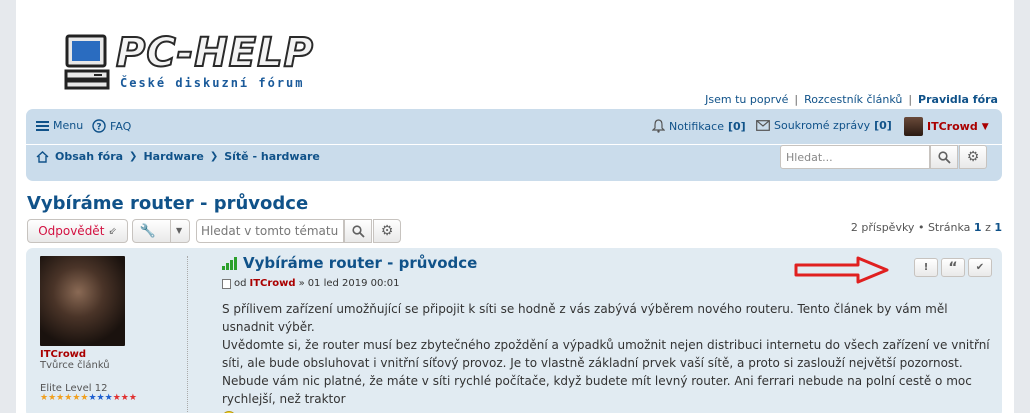  What do you see at coordinates (998, 227) in the screenshot?
I see `page-total: 1` at bounding box center [998, 227].